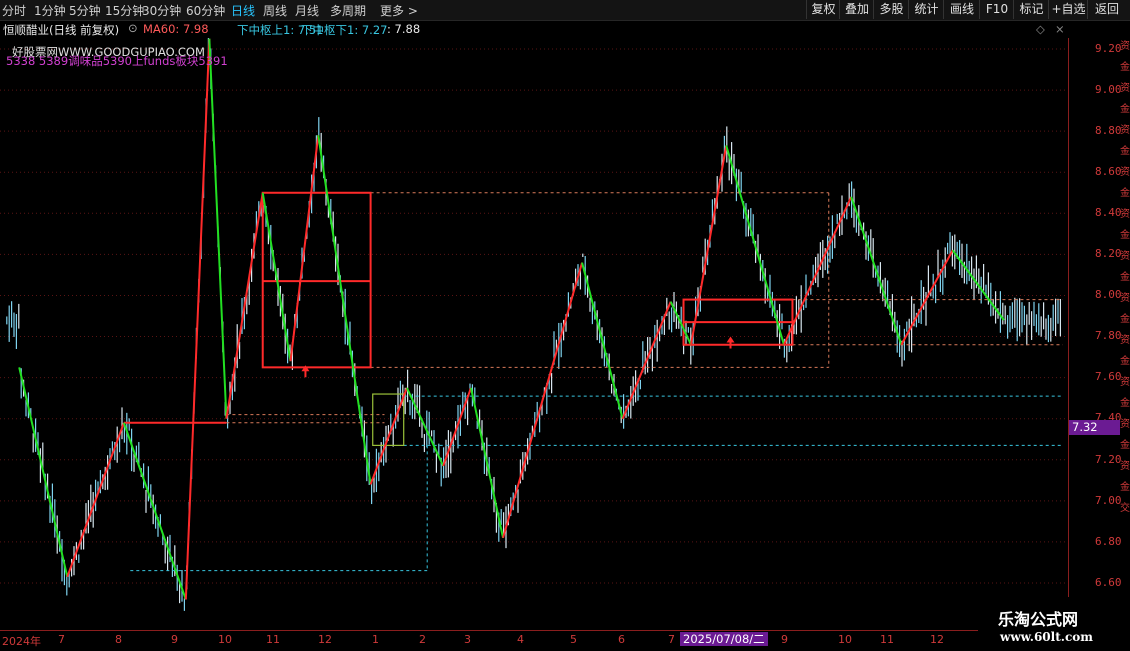 The image size is (1130, 651). I want to click on date-label: 4, so click(520, 639).